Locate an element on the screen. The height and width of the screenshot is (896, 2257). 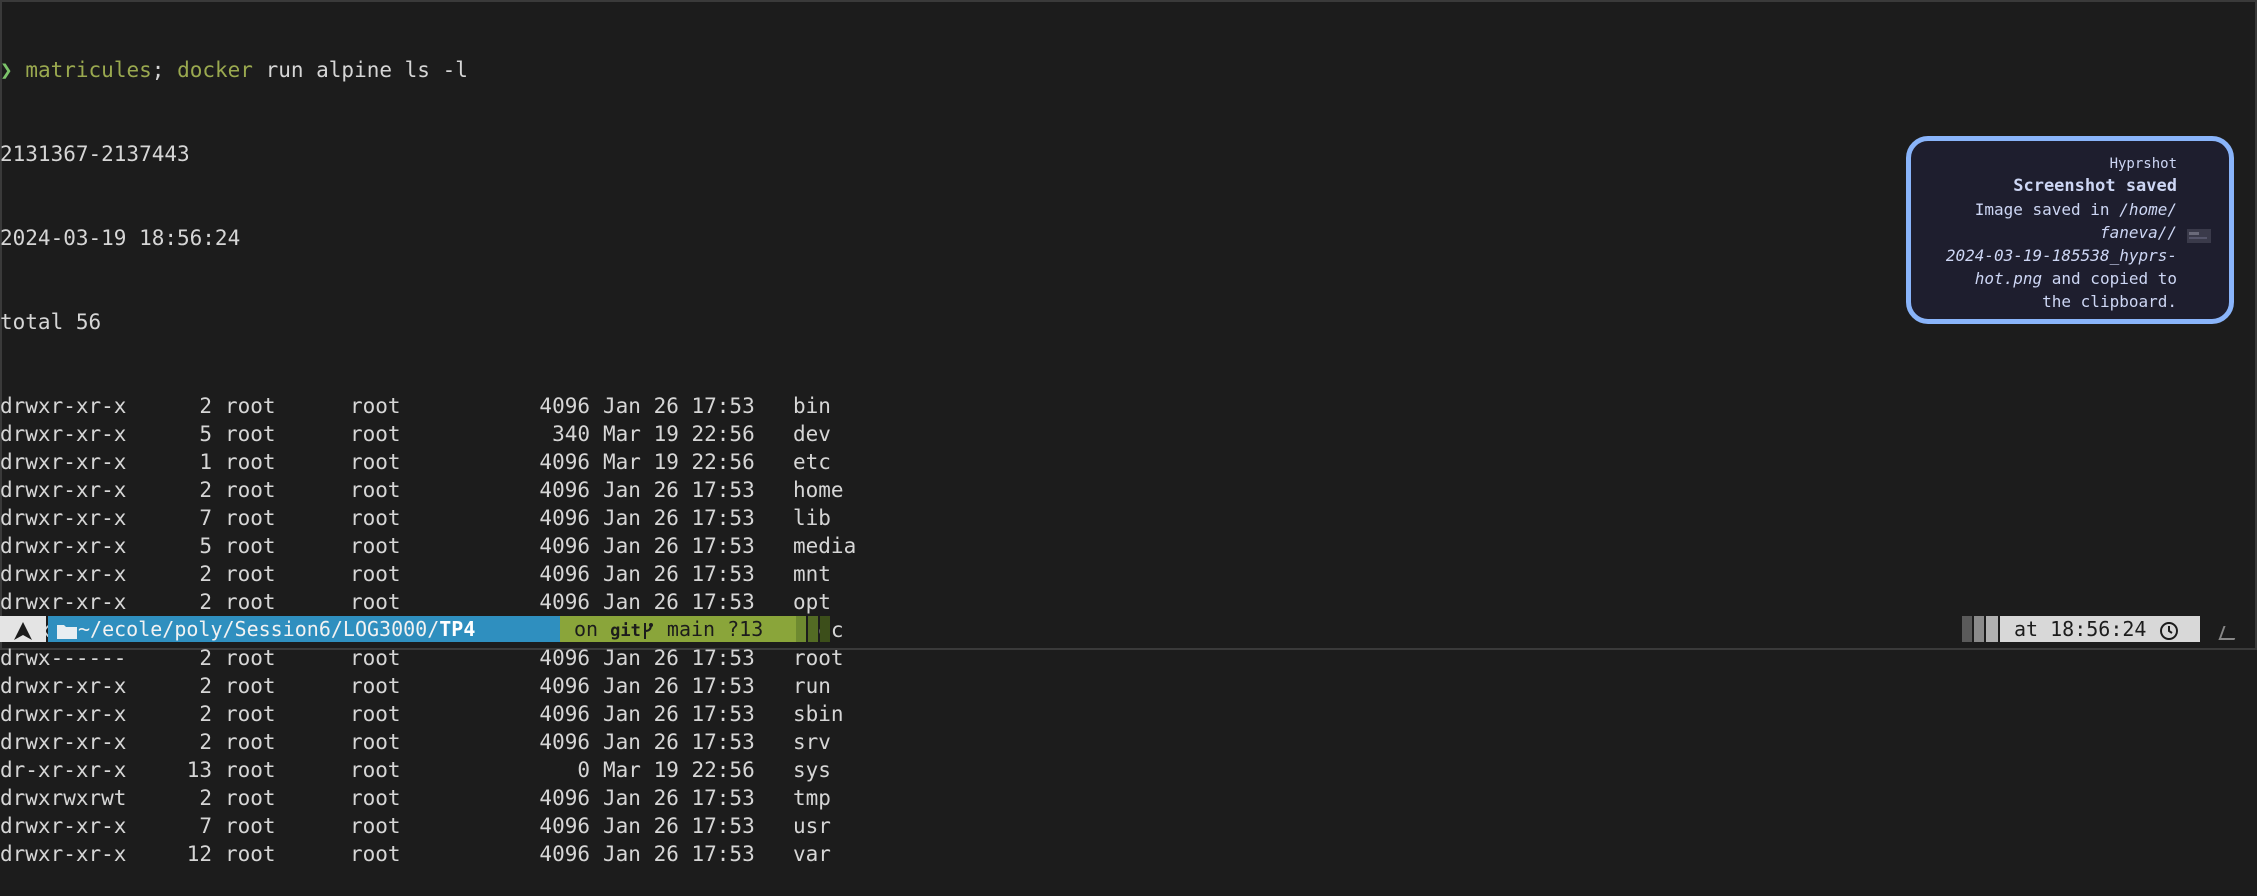
command-line: ❯ matricules; docker run alpine ls -l is located at coordinates (428, 70).